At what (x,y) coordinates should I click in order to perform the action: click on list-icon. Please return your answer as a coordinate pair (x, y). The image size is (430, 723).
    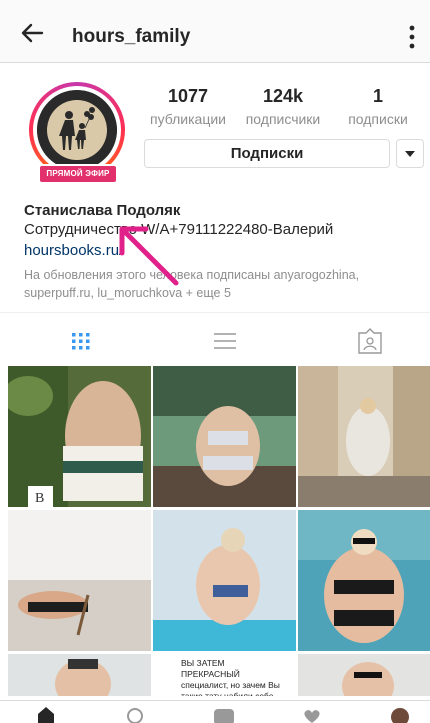
    Looking at the image, I should click on (225, 341).